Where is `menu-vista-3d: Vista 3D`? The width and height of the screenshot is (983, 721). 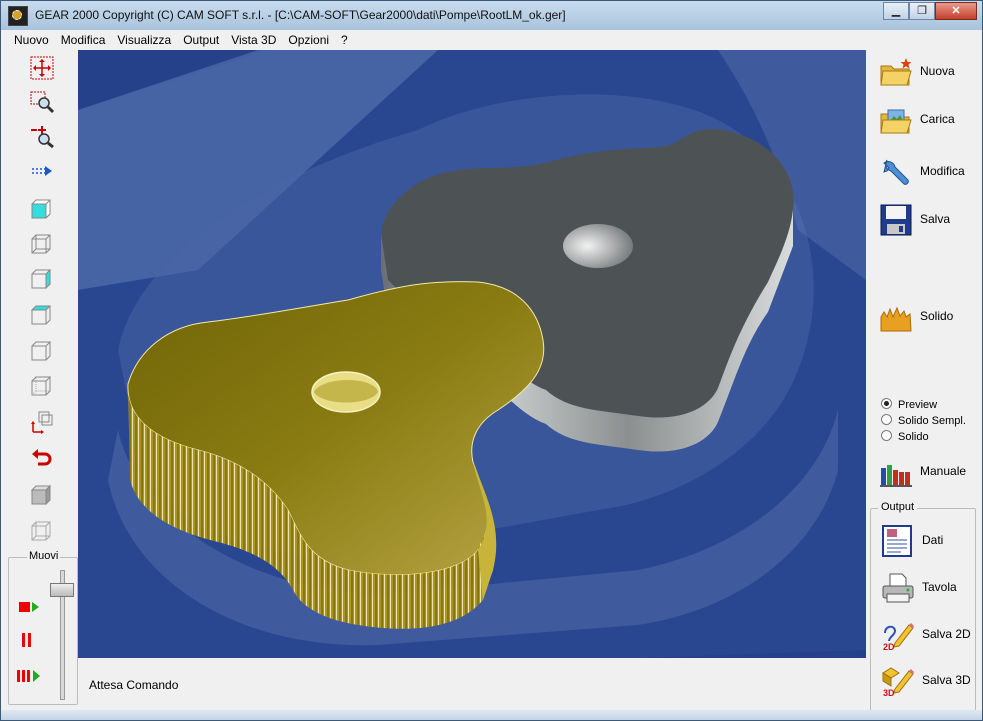
menu-vista-3d: Vista 3D is located at coordinates (253, 40).